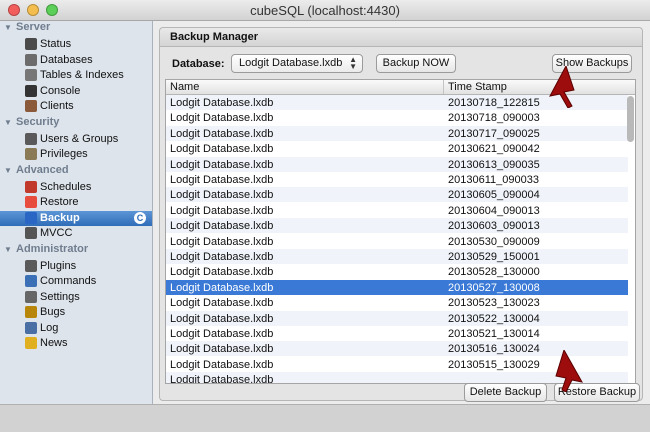  What do you see at coordinates (569, 371) in the screenshot?
I see `pointer-arrow-icon` at bounding box center [569, 371].